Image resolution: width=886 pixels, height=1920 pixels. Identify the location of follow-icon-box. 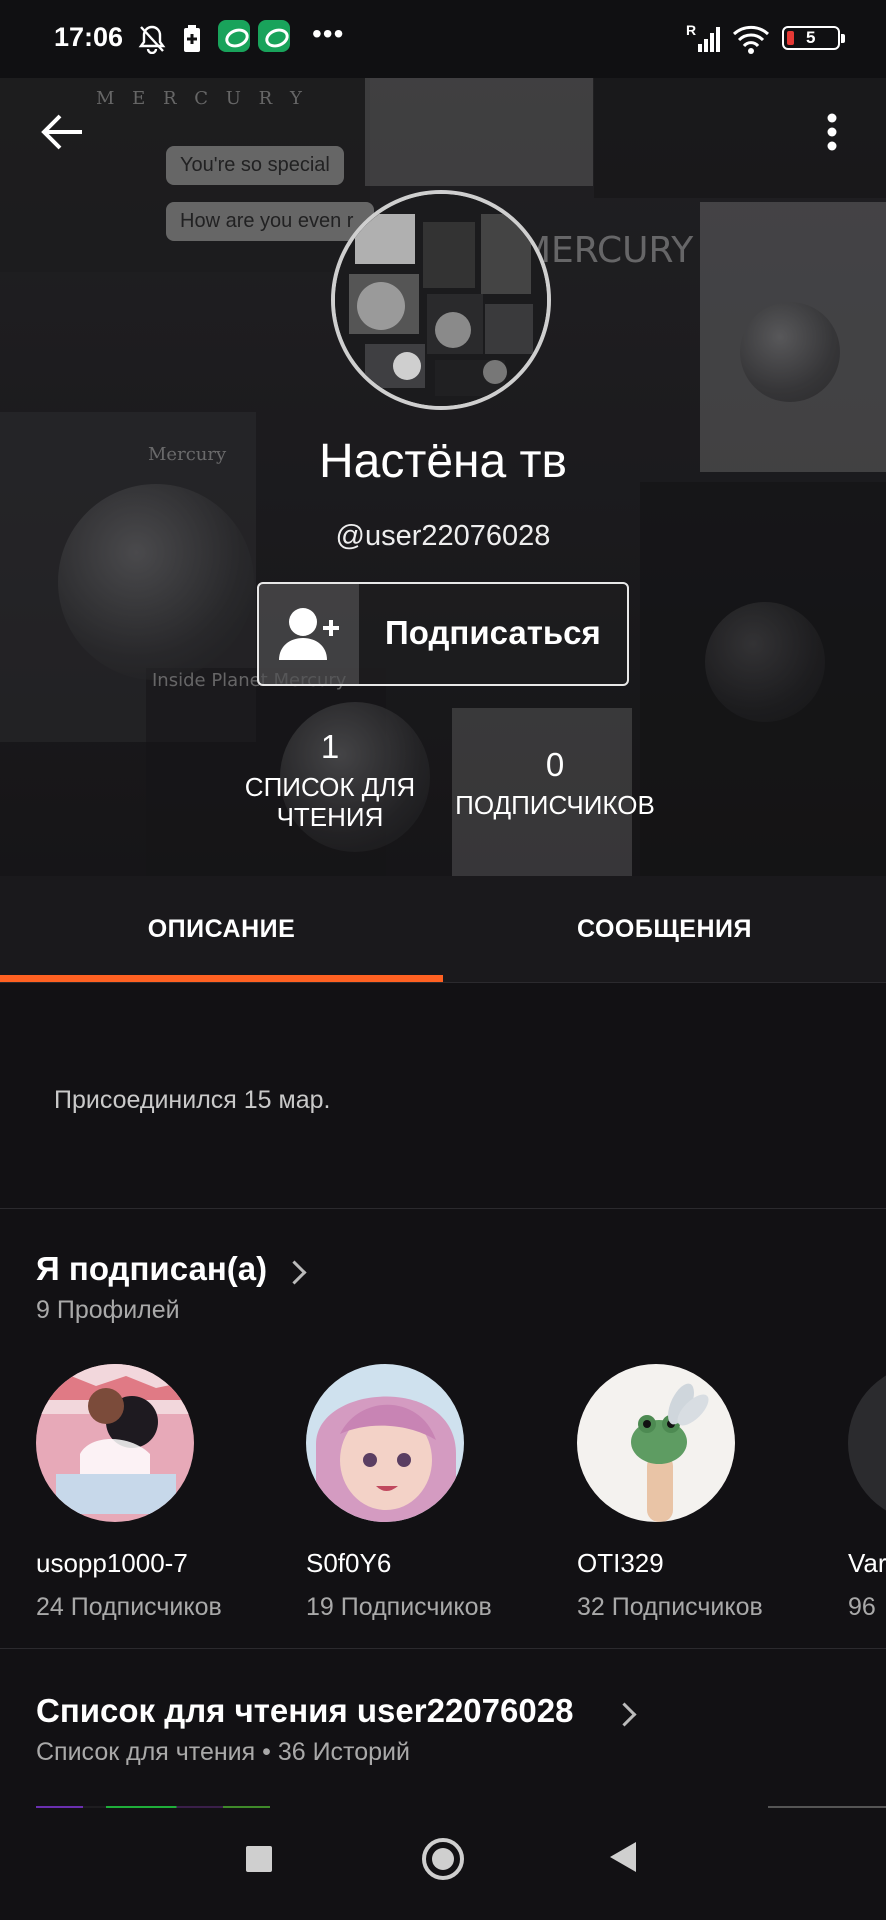
(309, 634).